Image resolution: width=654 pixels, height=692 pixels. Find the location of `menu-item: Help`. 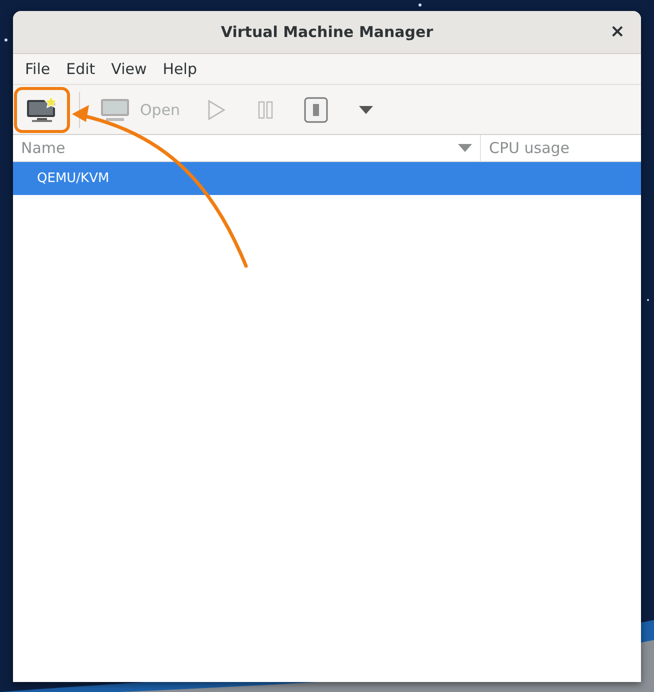

menu-item: Help is located at coordinates (179, 69).